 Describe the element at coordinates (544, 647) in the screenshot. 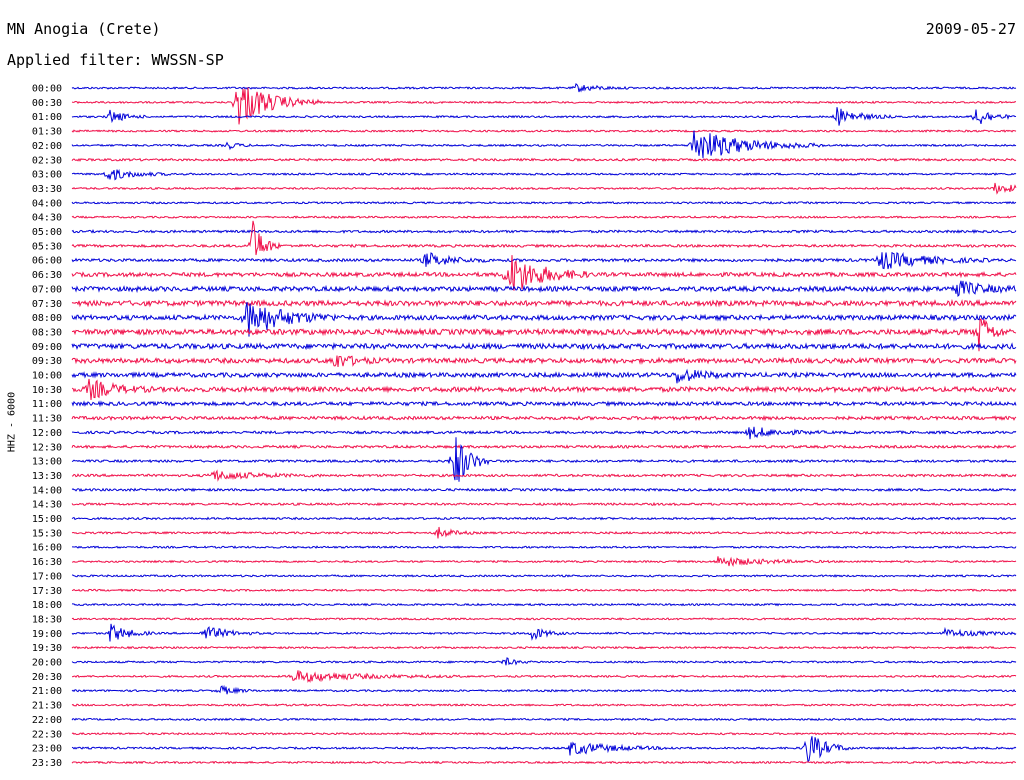

I see `trace-row-1930` at that location.